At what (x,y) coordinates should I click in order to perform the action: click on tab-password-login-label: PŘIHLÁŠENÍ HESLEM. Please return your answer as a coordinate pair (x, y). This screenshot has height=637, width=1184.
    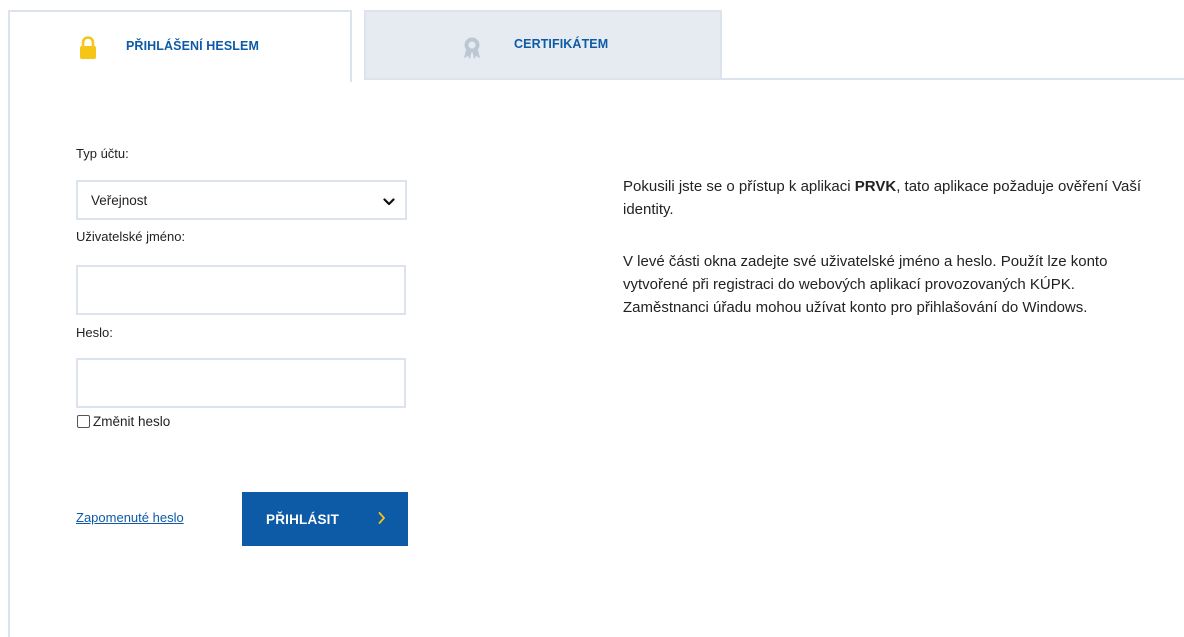
    Looking at the image, I should click on (192, 46).